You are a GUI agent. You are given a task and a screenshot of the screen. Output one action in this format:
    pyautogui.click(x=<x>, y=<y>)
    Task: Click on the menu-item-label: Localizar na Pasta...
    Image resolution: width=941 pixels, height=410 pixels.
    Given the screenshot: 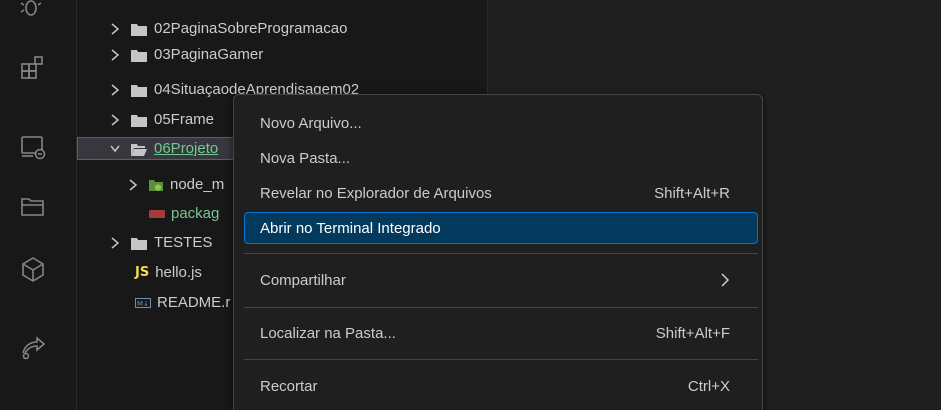 What is the action you would take?
    pyautogui.click(x=328, y=333)
    